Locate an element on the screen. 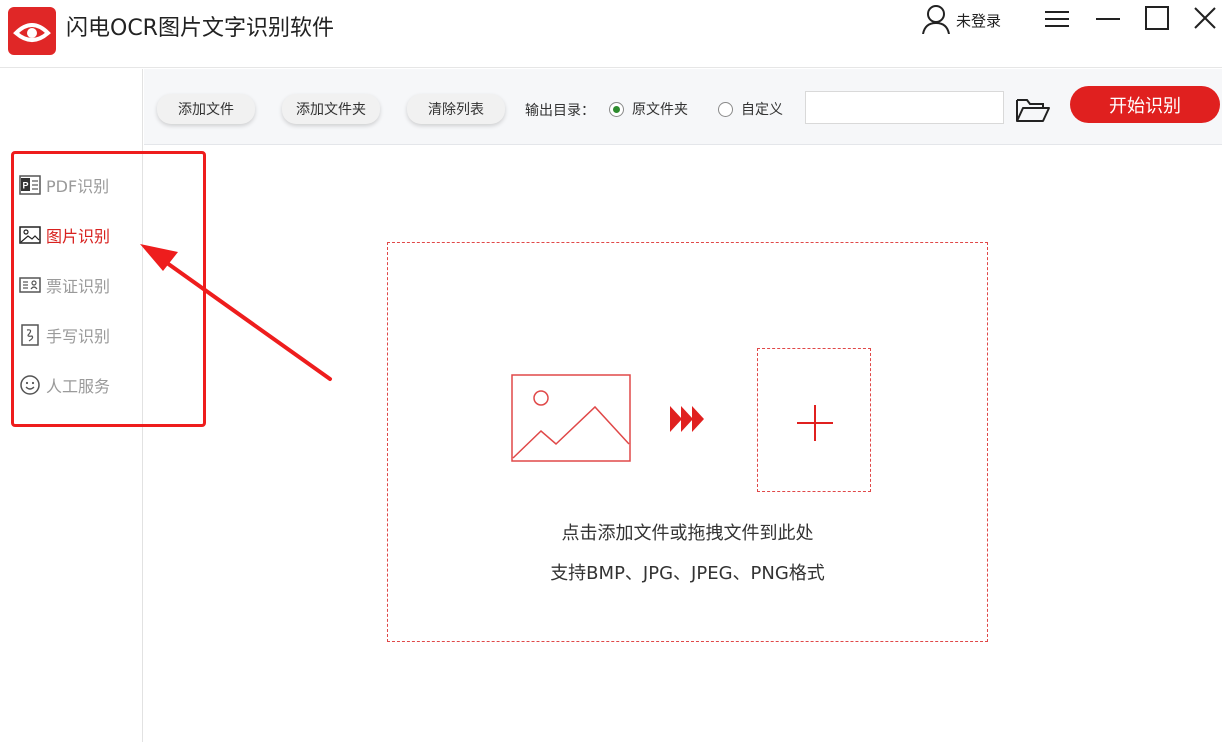 The width and height of the screenshot is (1222, 742). image-icon is located at coordinates (30, 235).